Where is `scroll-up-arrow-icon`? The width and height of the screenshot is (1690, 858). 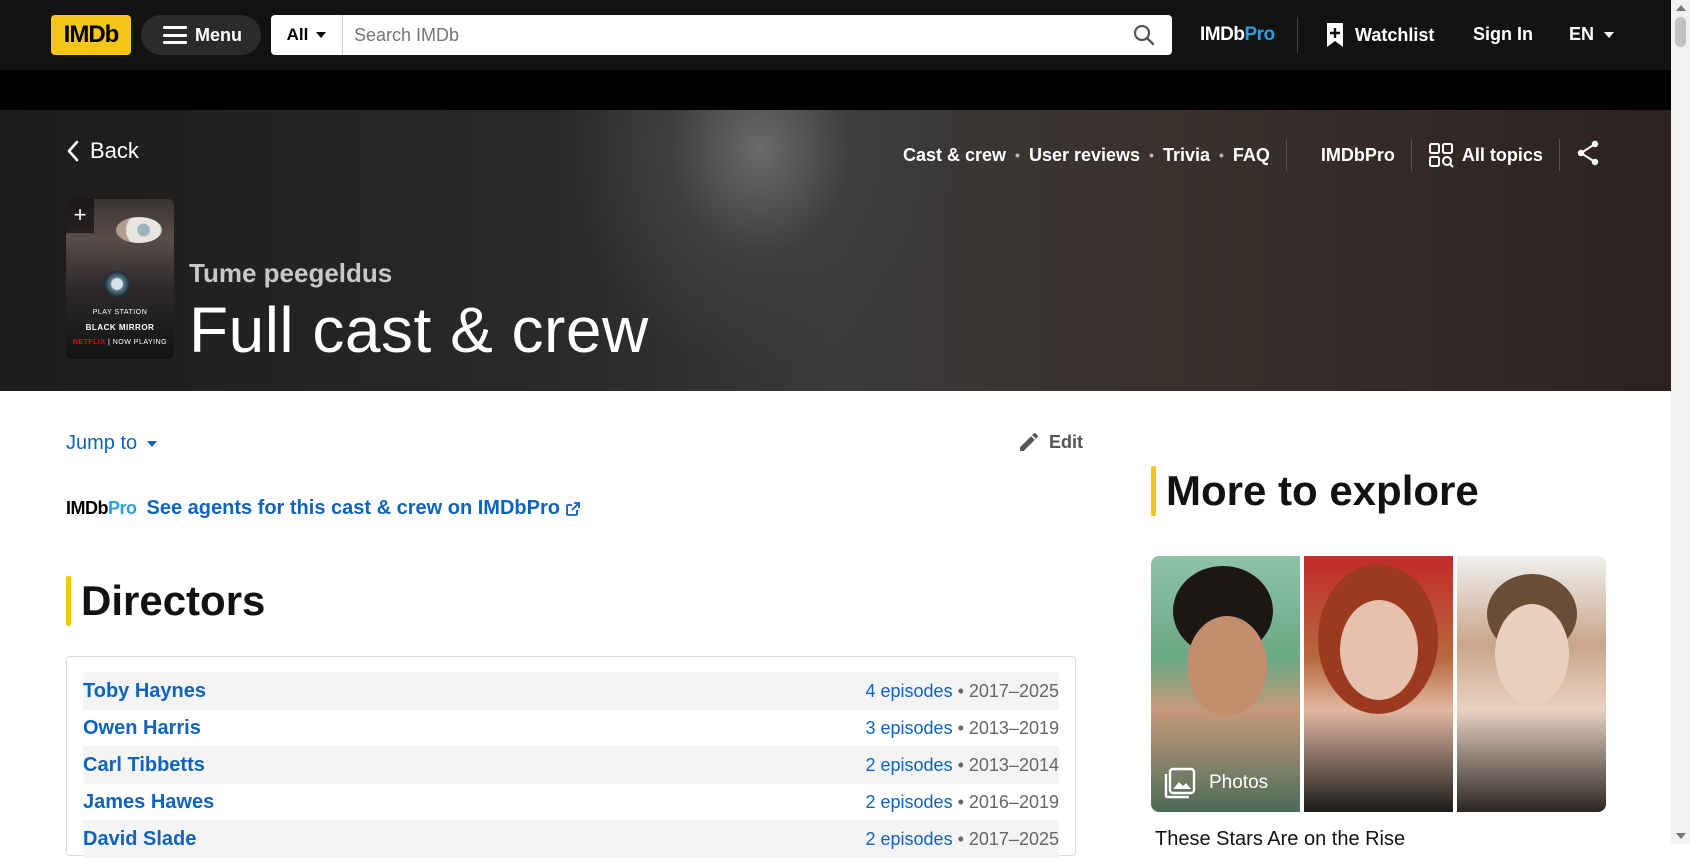 scroll-up-arrow-icon is located at coordinates (1681, 8).